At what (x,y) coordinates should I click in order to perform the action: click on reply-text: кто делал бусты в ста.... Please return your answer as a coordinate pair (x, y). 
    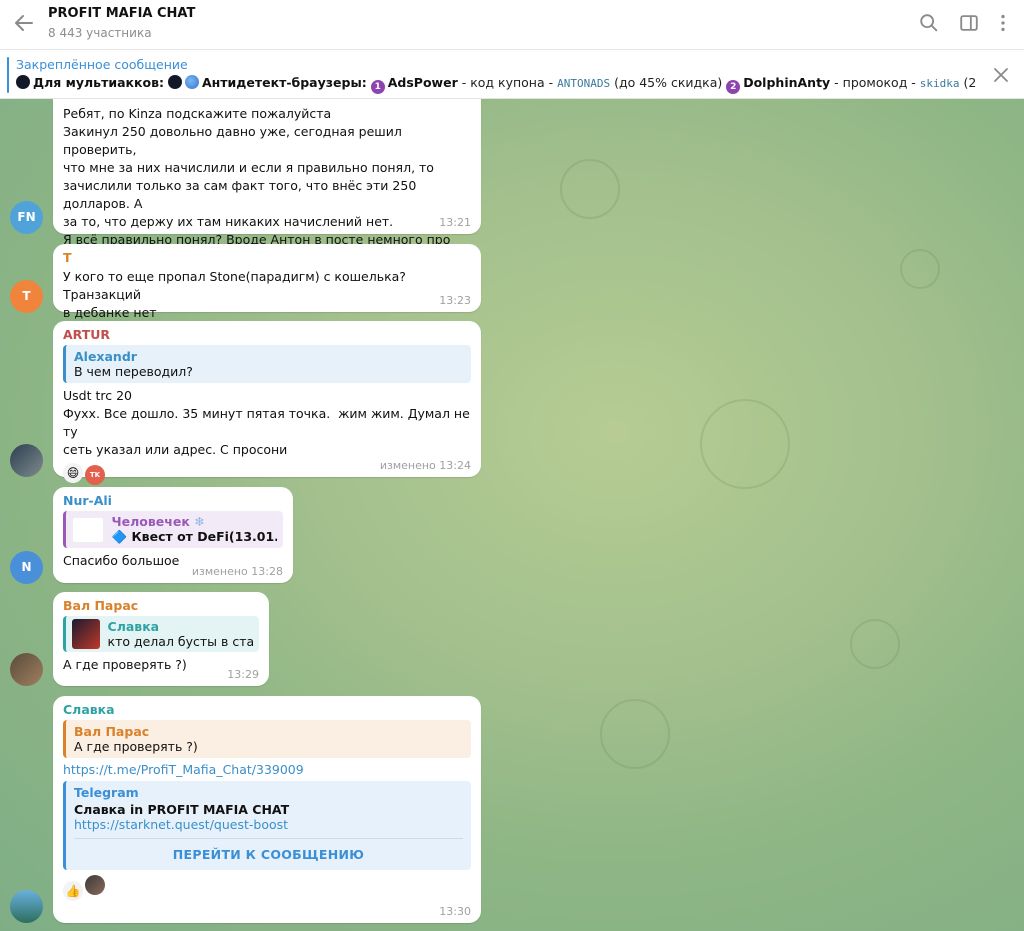
    Looking at the image, I should click on (180, 641).